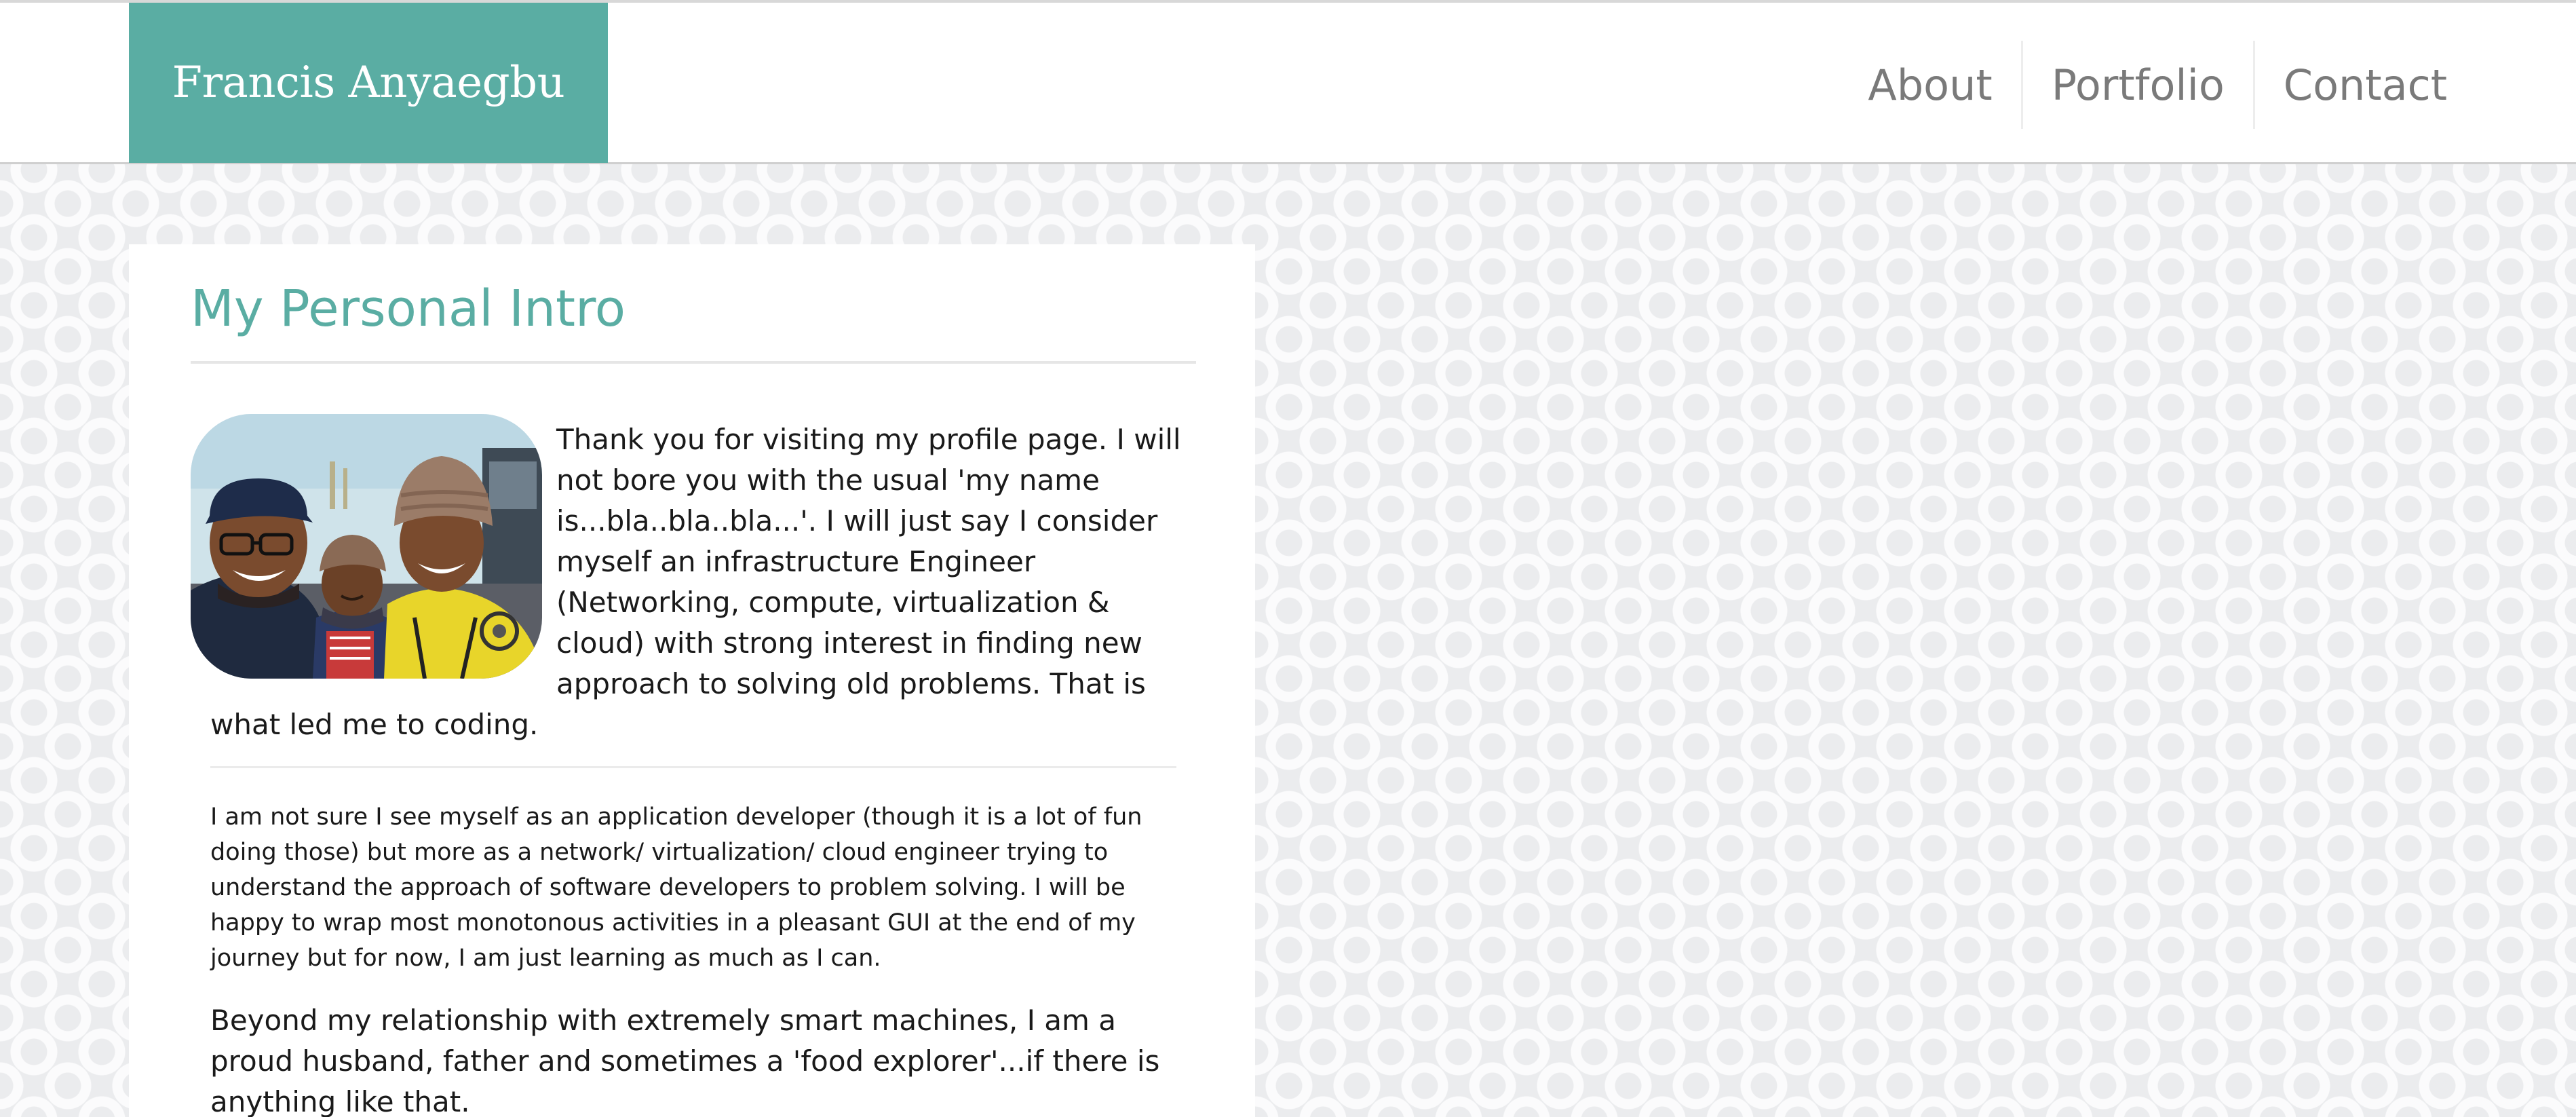  What do you see at coordinates (2136, 85) in the screenshot?
I see `nav-link-portfolio: Portfolio` at bounding box center [2136, 85].